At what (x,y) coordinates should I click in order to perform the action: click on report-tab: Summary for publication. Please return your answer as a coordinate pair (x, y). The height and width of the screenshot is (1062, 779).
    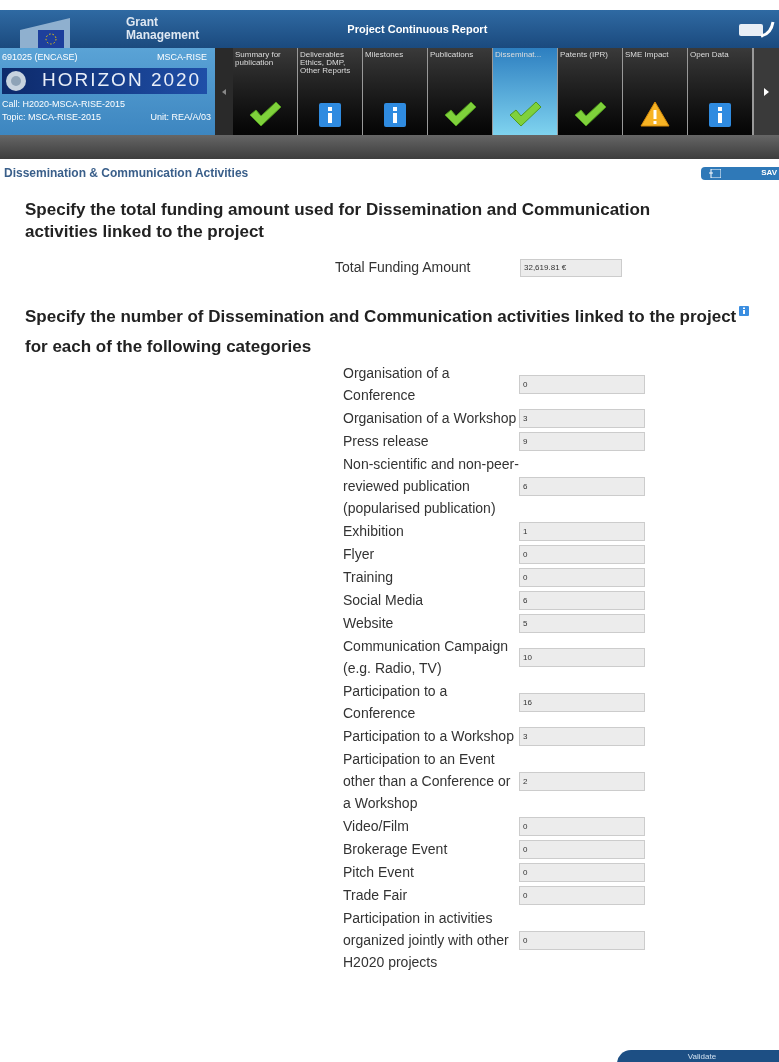
    Looking at the image, I should click on (265, 91).